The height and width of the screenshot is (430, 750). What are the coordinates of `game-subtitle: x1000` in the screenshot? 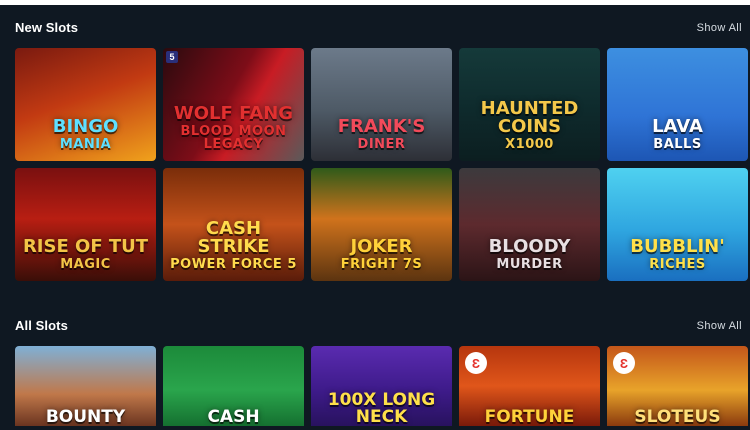 It's located at (529, 144).